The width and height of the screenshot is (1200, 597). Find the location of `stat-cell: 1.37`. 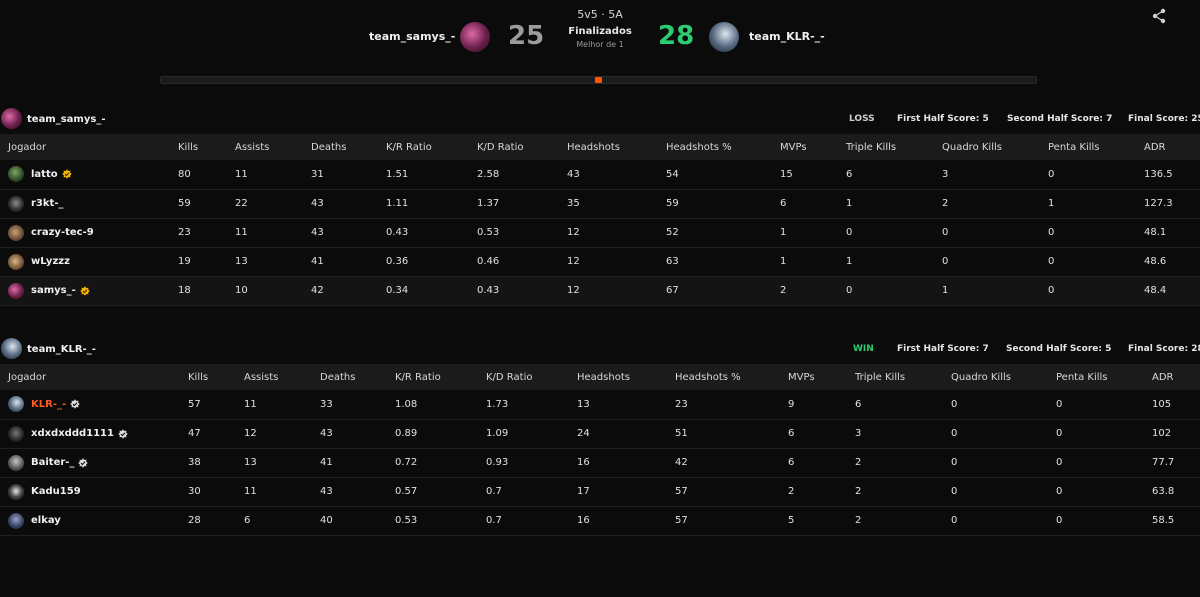

stat-cell: 1.37 is located at coordinates (488, 203).